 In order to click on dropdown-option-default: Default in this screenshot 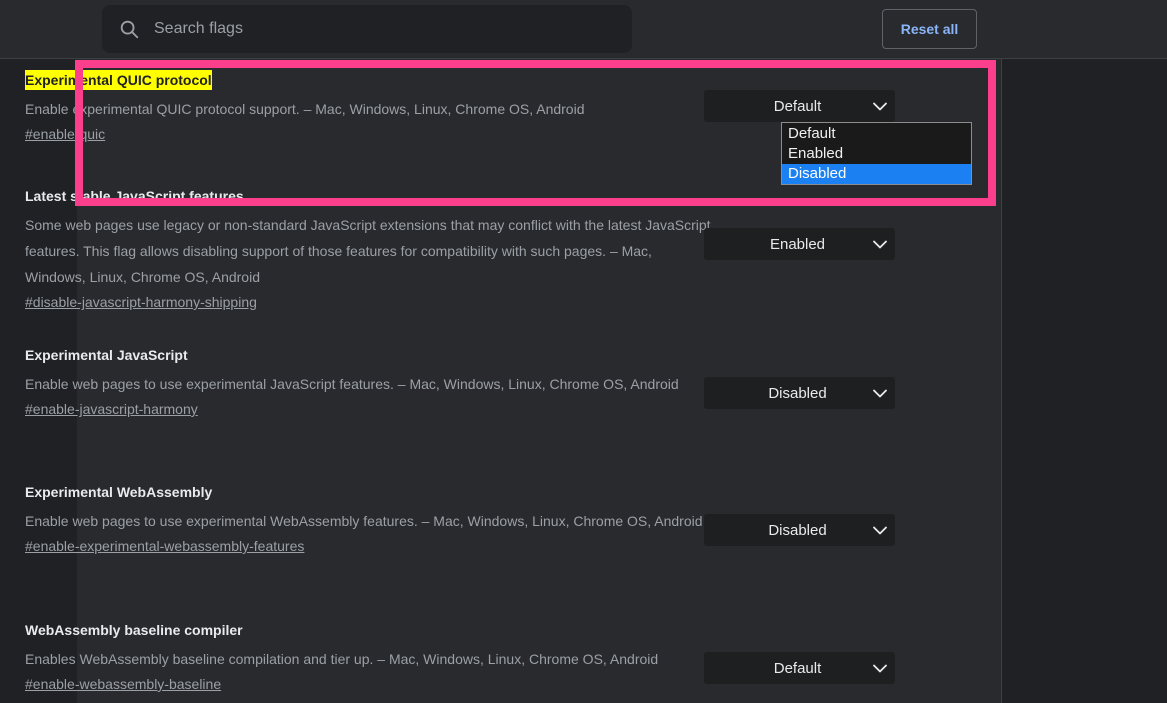, I will do `click(876, 134)`.